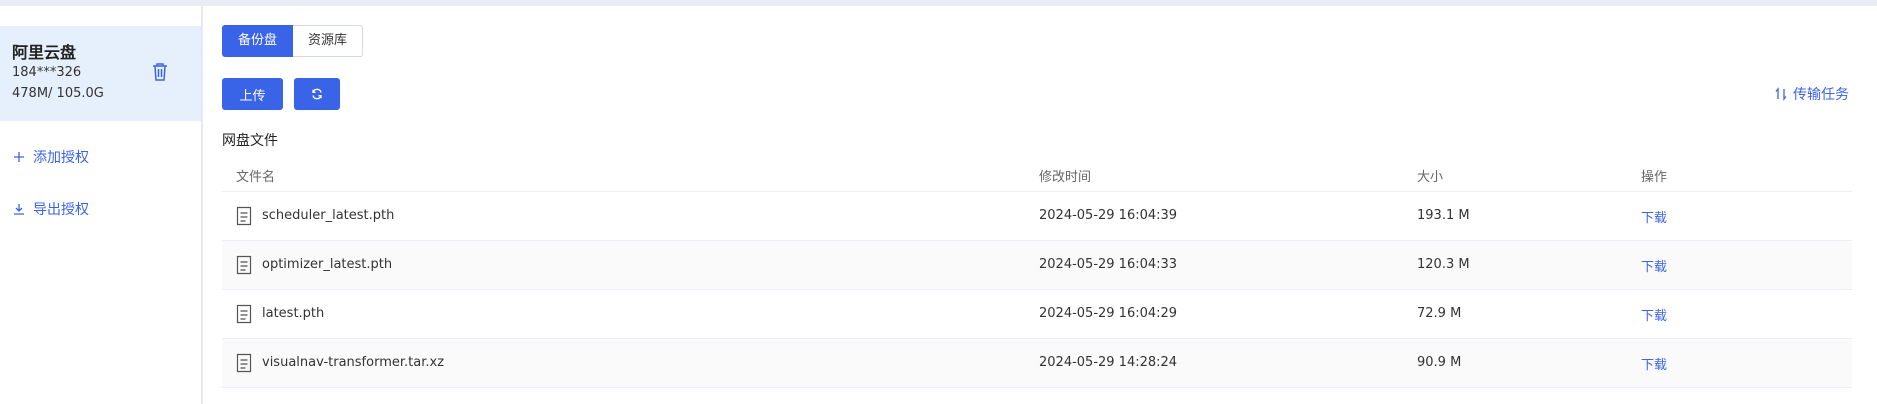 This screenshot has height=404, width=1877. I want to click on account-quota: 478M/ 105.0G, so click(58, 93).